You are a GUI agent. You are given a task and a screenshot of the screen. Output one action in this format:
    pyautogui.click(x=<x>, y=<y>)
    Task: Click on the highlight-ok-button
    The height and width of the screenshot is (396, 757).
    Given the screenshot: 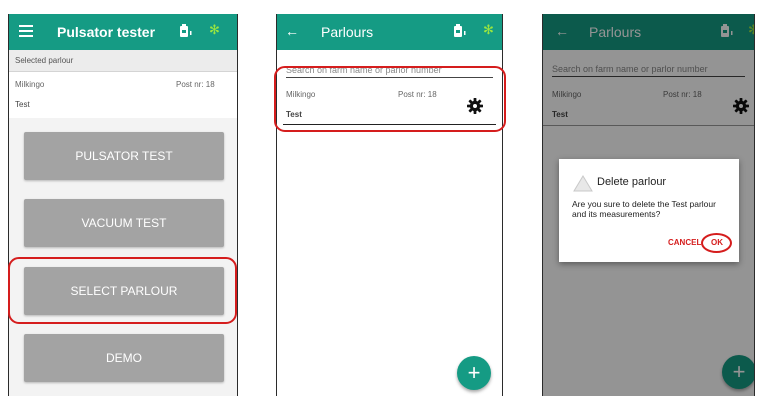 What is the action you would take?
    pyautogui.click(x=716, y=243)
    